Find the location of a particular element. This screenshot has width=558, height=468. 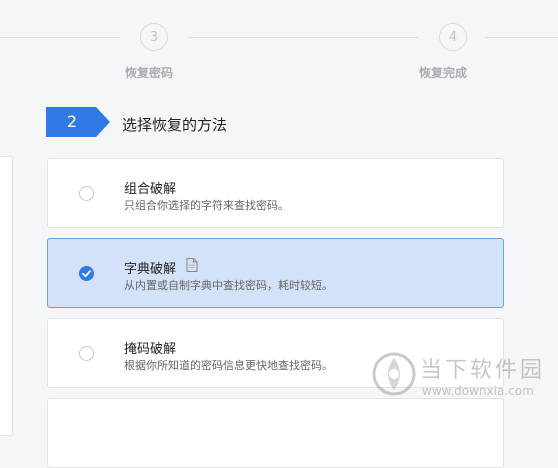

watermark-url: www.downxia.com is located at coordinates (478, 391).